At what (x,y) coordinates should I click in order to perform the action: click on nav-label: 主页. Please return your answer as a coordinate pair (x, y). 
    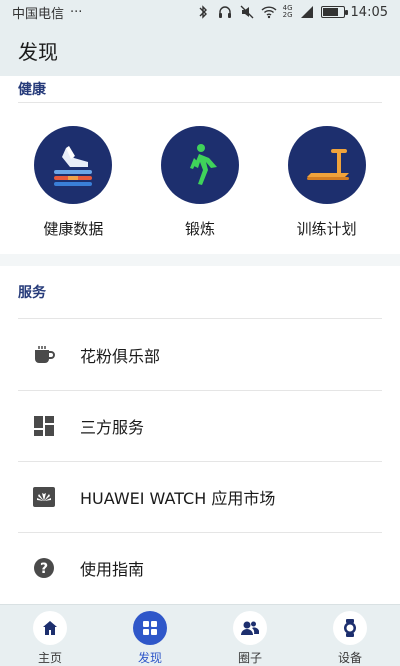
    Looking at the image, I should click on (49, 658).